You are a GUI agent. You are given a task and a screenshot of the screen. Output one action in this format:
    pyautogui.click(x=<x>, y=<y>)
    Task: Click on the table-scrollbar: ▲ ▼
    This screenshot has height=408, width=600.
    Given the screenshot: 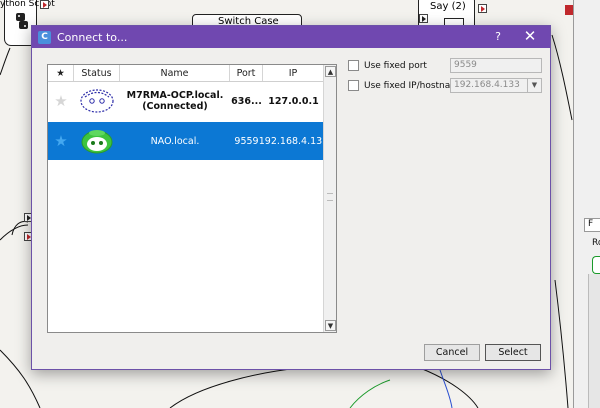 What is the action you would take?
    pyautogui.click(x=329, y=198)
    